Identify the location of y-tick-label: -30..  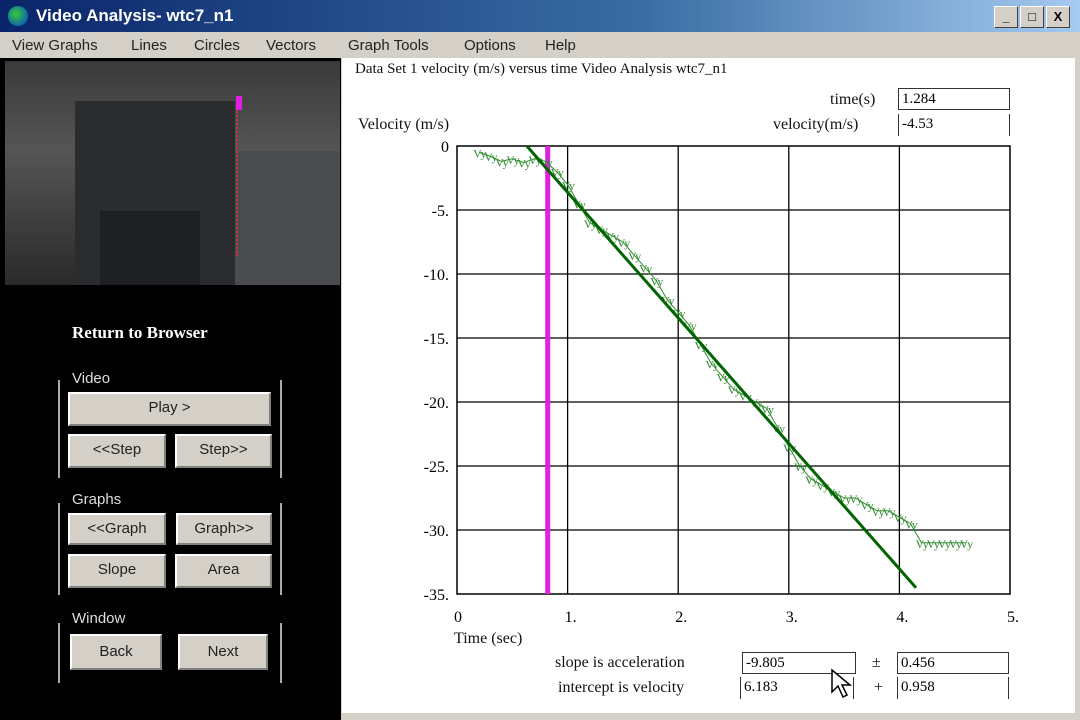
(436, 531).